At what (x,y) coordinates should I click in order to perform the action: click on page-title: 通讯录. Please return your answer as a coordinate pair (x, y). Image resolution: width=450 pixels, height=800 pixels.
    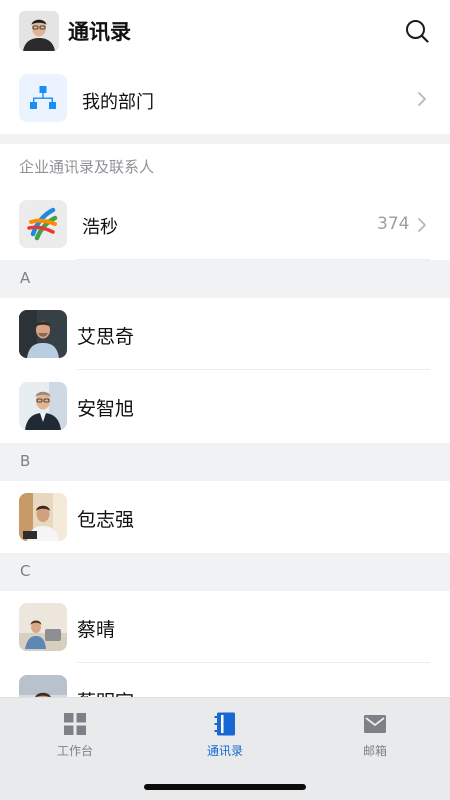
    Looking at the image, I should click on (99, 32).